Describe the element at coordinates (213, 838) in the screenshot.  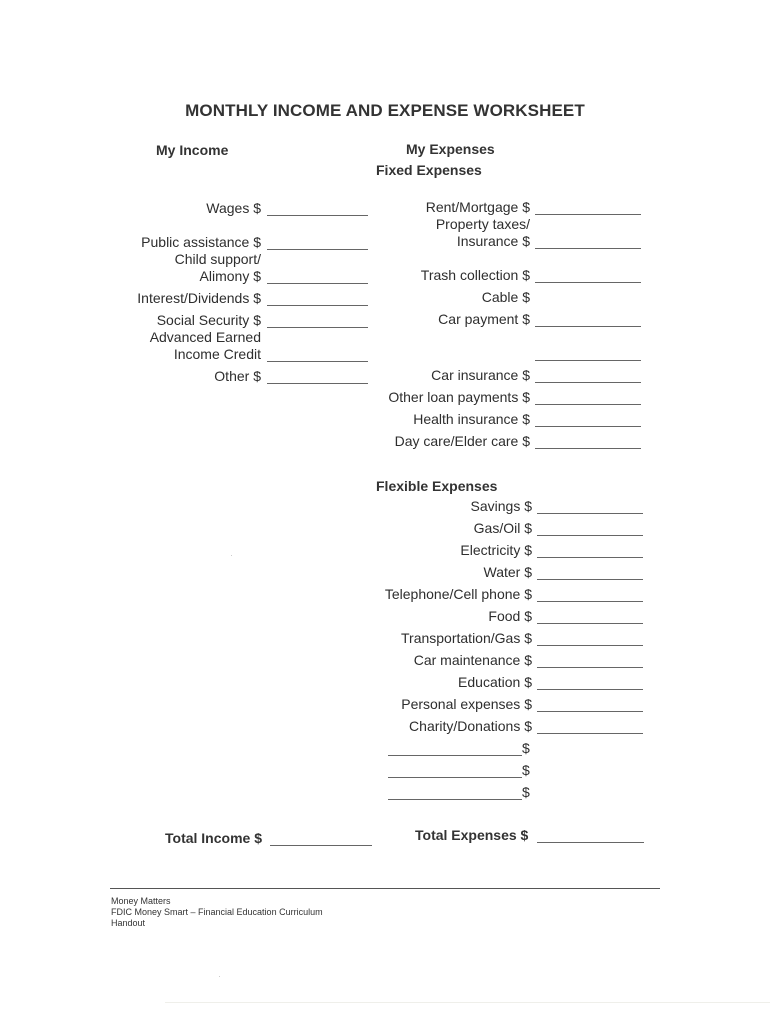
I see `total-income-label: Total Income $` at that location.